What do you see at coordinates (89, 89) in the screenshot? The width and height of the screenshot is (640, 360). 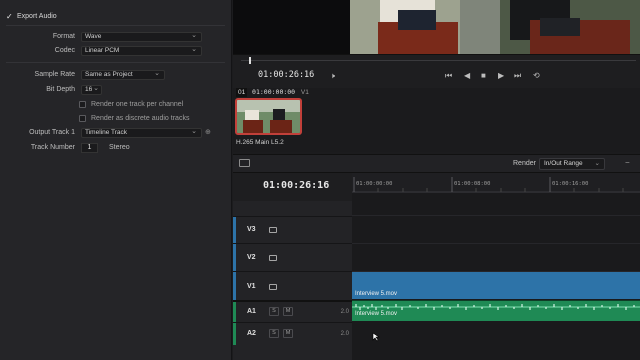 I see `bit-depth-value: 16` at bounding box center [89, 89].